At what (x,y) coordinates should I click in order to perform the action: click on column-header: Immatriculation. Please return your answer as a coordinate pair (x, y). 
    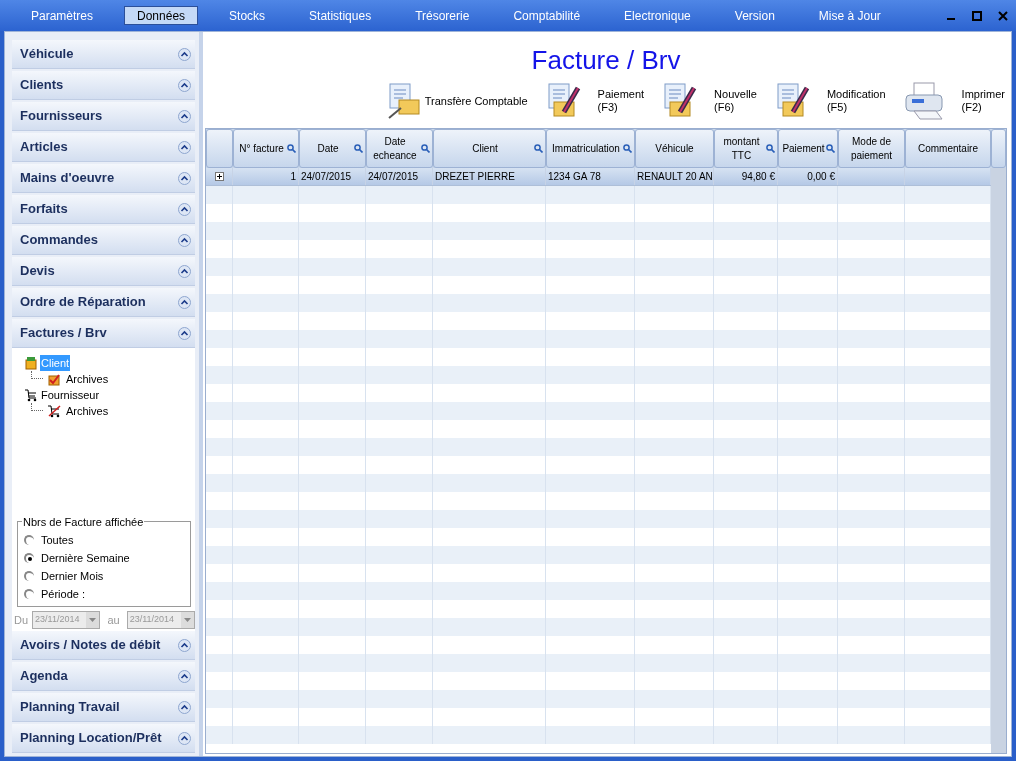
    Looking at the image, I should click on (590, 148).